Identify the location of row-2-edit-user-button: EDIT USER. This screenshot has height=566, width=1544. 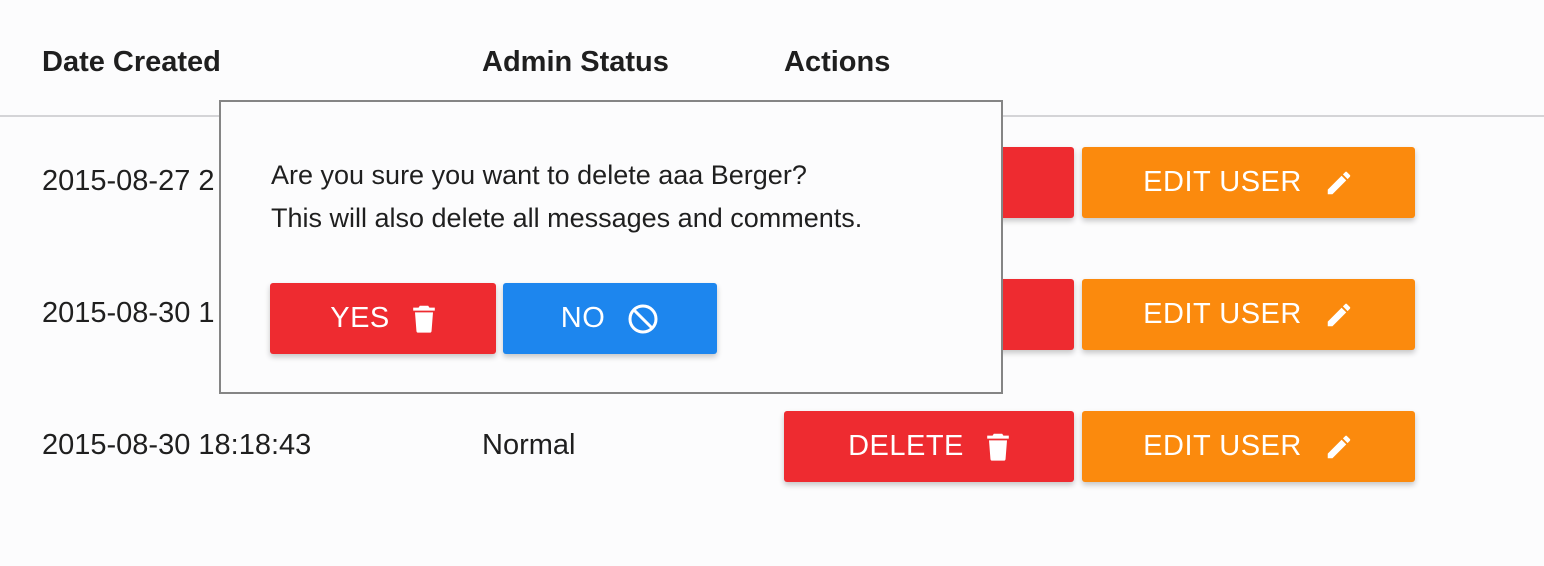
(1248, 314).